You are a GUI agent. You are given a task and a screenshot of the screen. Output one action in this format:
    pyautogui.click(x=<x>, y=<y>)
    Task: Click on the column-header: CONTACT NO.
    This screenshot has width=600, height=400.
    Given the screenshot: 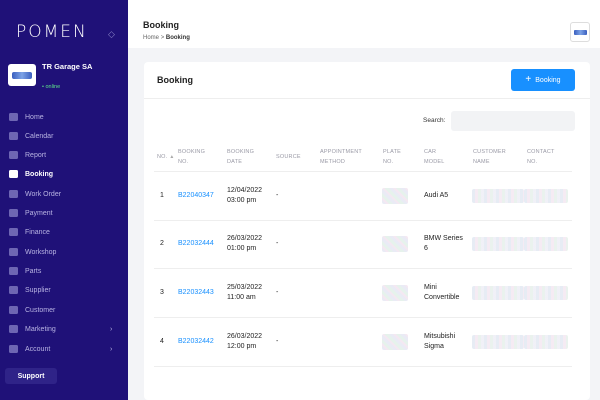 What is the action you would take?
    pyautogui.click(x=541, y=157)
    